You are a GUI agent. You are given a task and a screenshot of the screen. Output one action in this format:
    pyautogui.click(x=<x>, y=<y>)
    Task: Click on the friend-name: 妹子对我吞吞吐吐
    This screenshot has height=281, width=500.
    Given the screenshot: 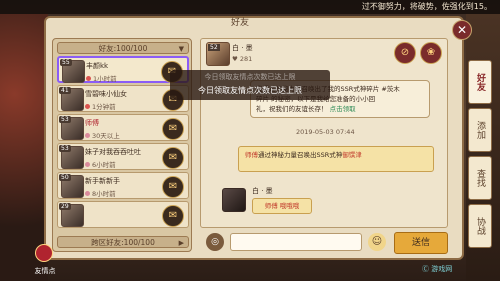 What is the action you would take?
    pyautogui.click(x=113, y=152)
    